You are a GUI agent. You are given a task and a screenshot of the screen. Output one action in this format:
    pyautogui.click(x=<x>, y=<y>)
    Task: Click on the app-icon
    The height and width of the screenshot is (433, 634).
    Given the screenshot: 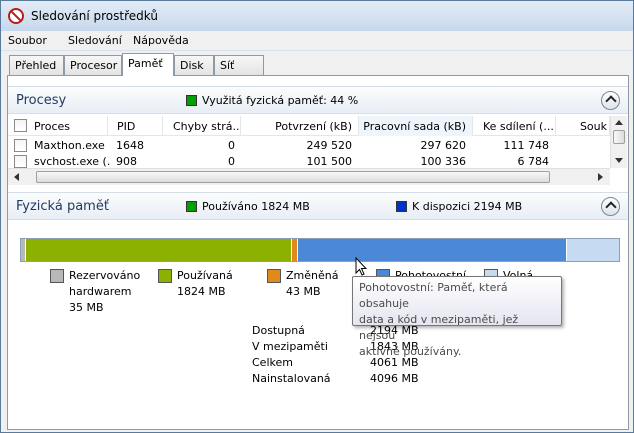 What is the action you would take?
    pyautogui.click(x=16, y=16)
    